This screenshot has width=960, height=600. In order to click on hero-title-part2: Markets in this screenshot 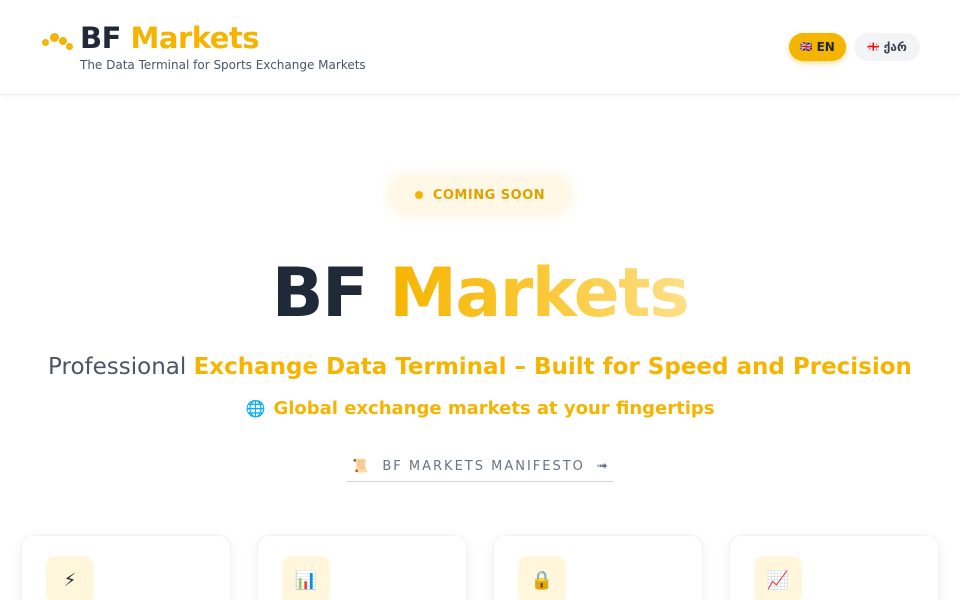, I will do `click(539, 293)`.